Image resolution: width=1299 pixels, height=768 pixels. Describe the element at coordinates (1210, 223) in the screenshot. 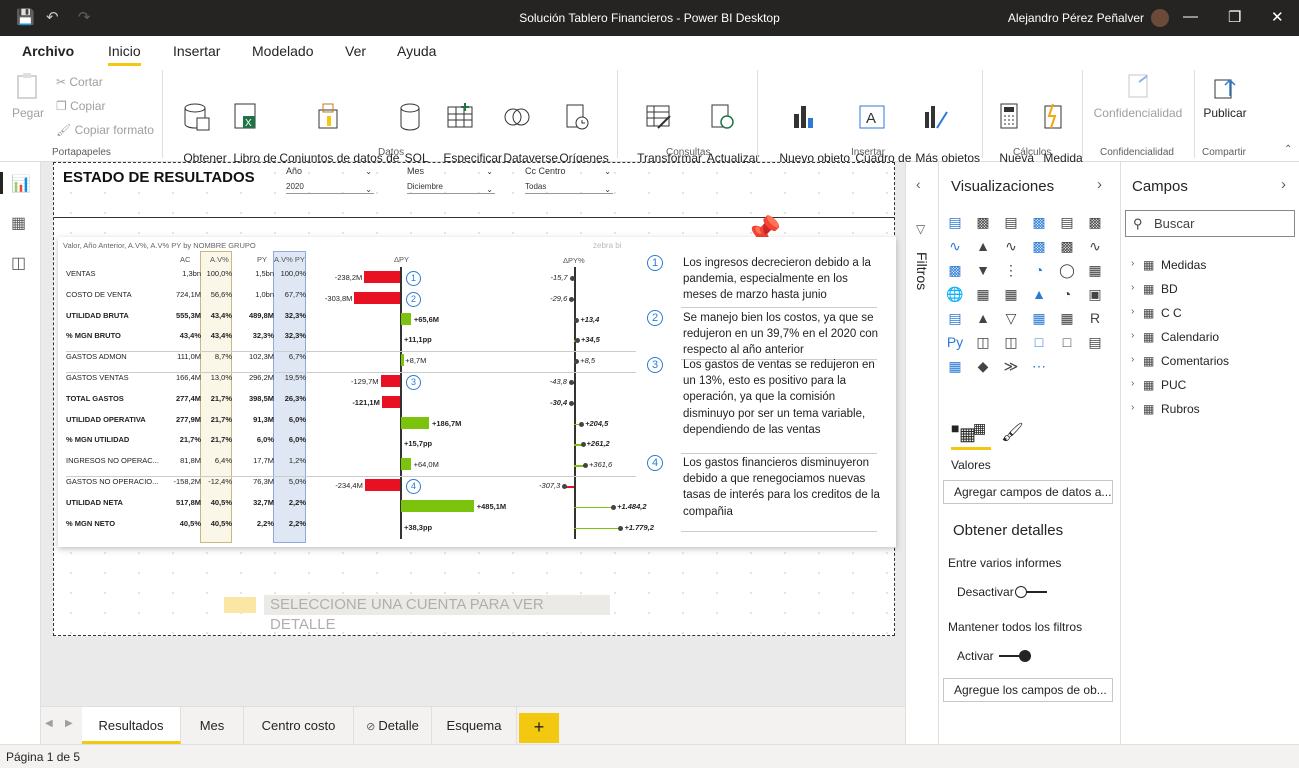

I see `fields-search-input: ⚲ Buscar` at that location.